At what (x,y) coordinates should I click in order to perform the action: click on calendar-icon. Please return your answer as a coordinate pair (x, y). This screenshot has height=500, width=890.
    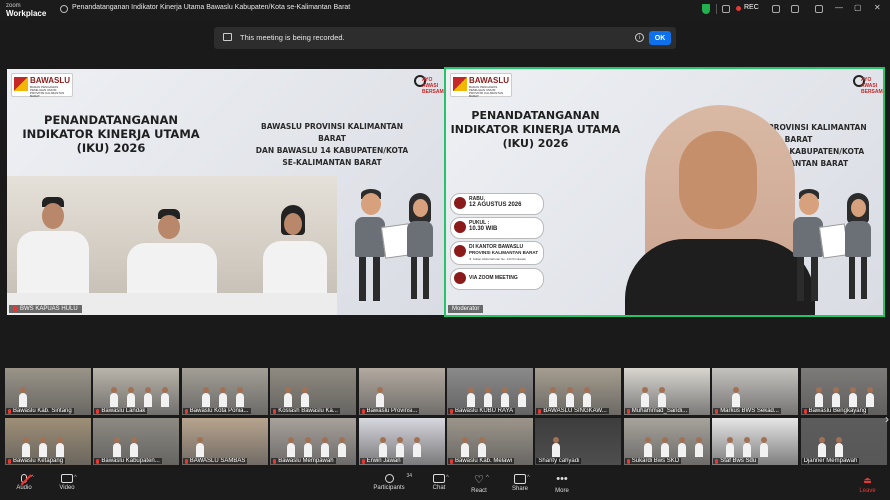
    Looking at the image, I should click on (460, 203).